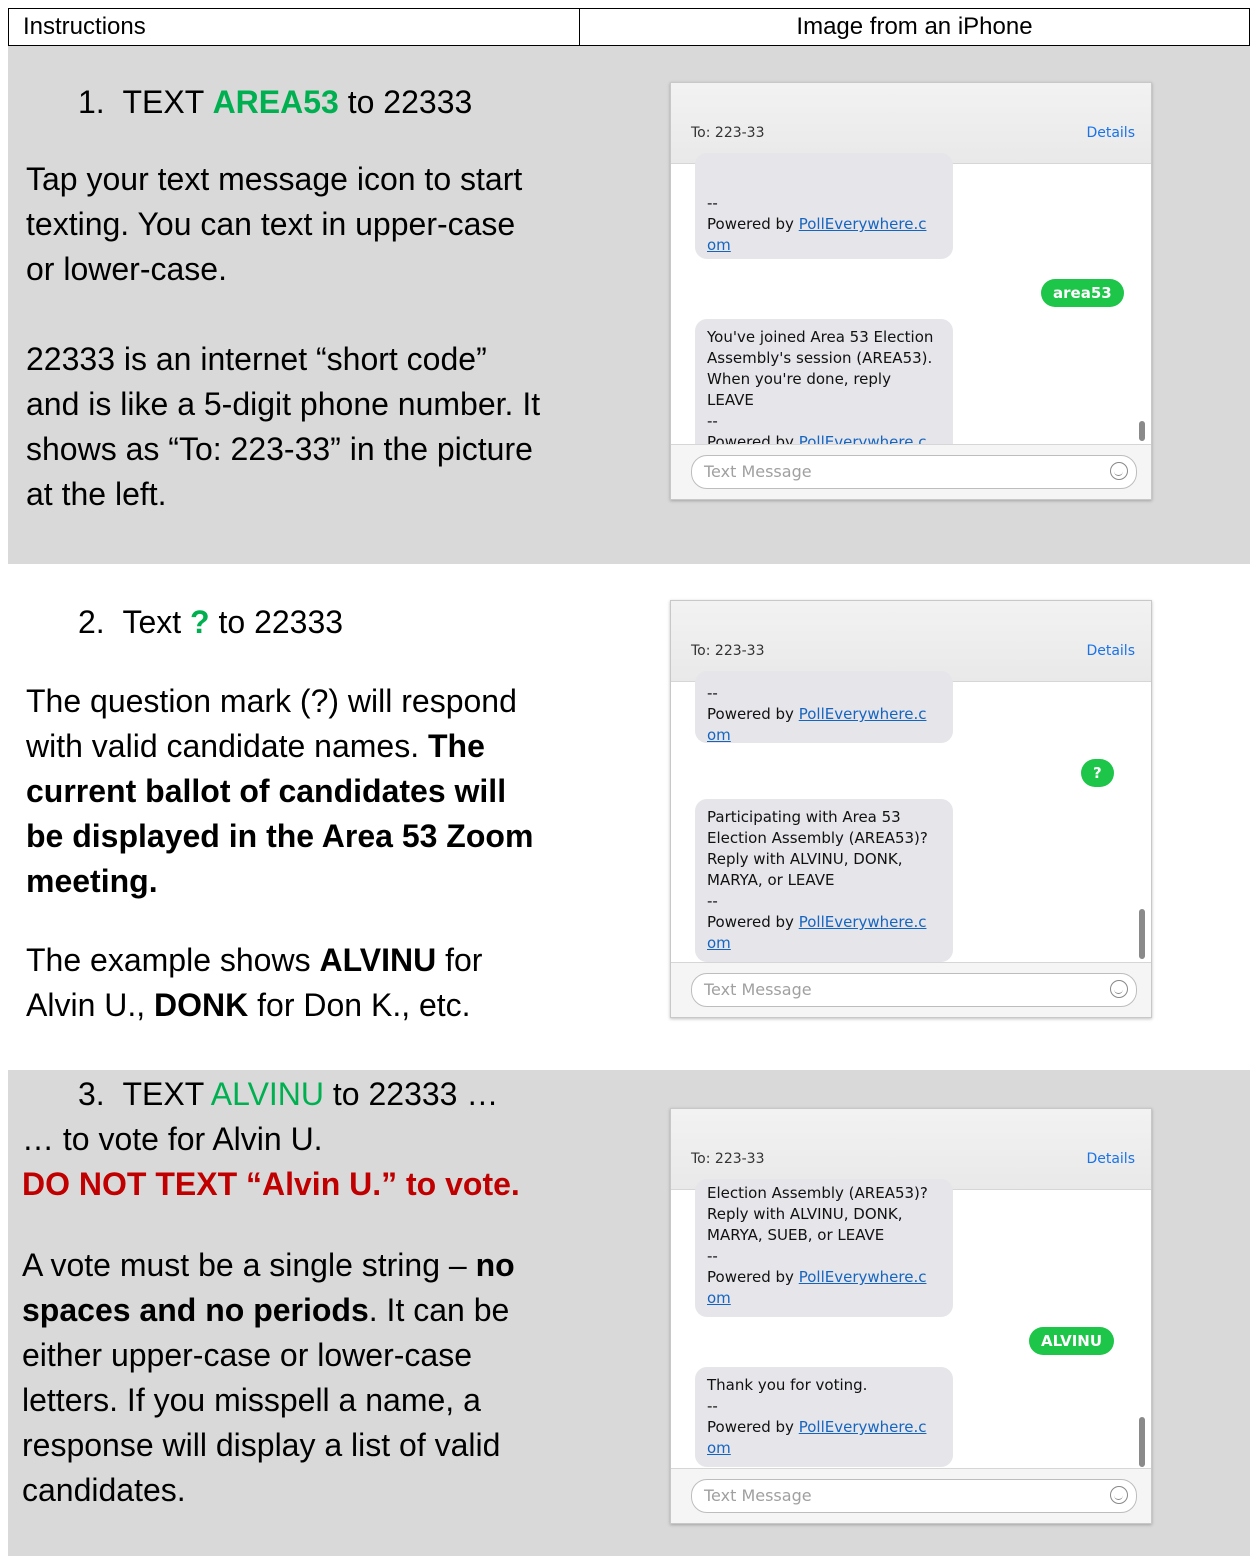  I want to click on step3-keyword: ALVINU, so click(267, 1094).